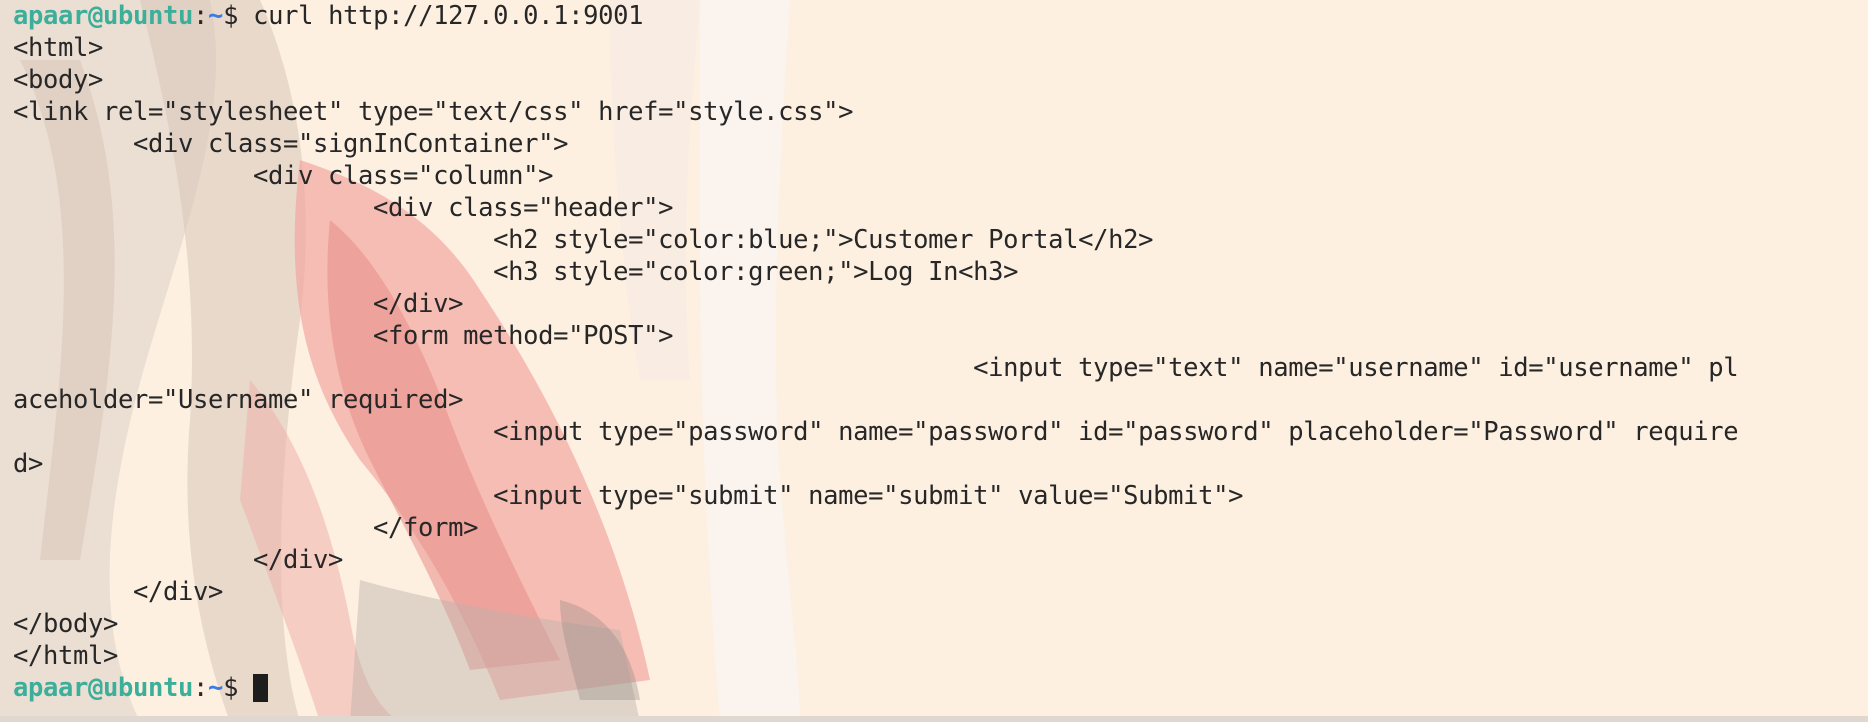  Describe the element at coordinates (291, 144) in the screenshot. I see `output-line: <div class="signInContainer">` at that location.